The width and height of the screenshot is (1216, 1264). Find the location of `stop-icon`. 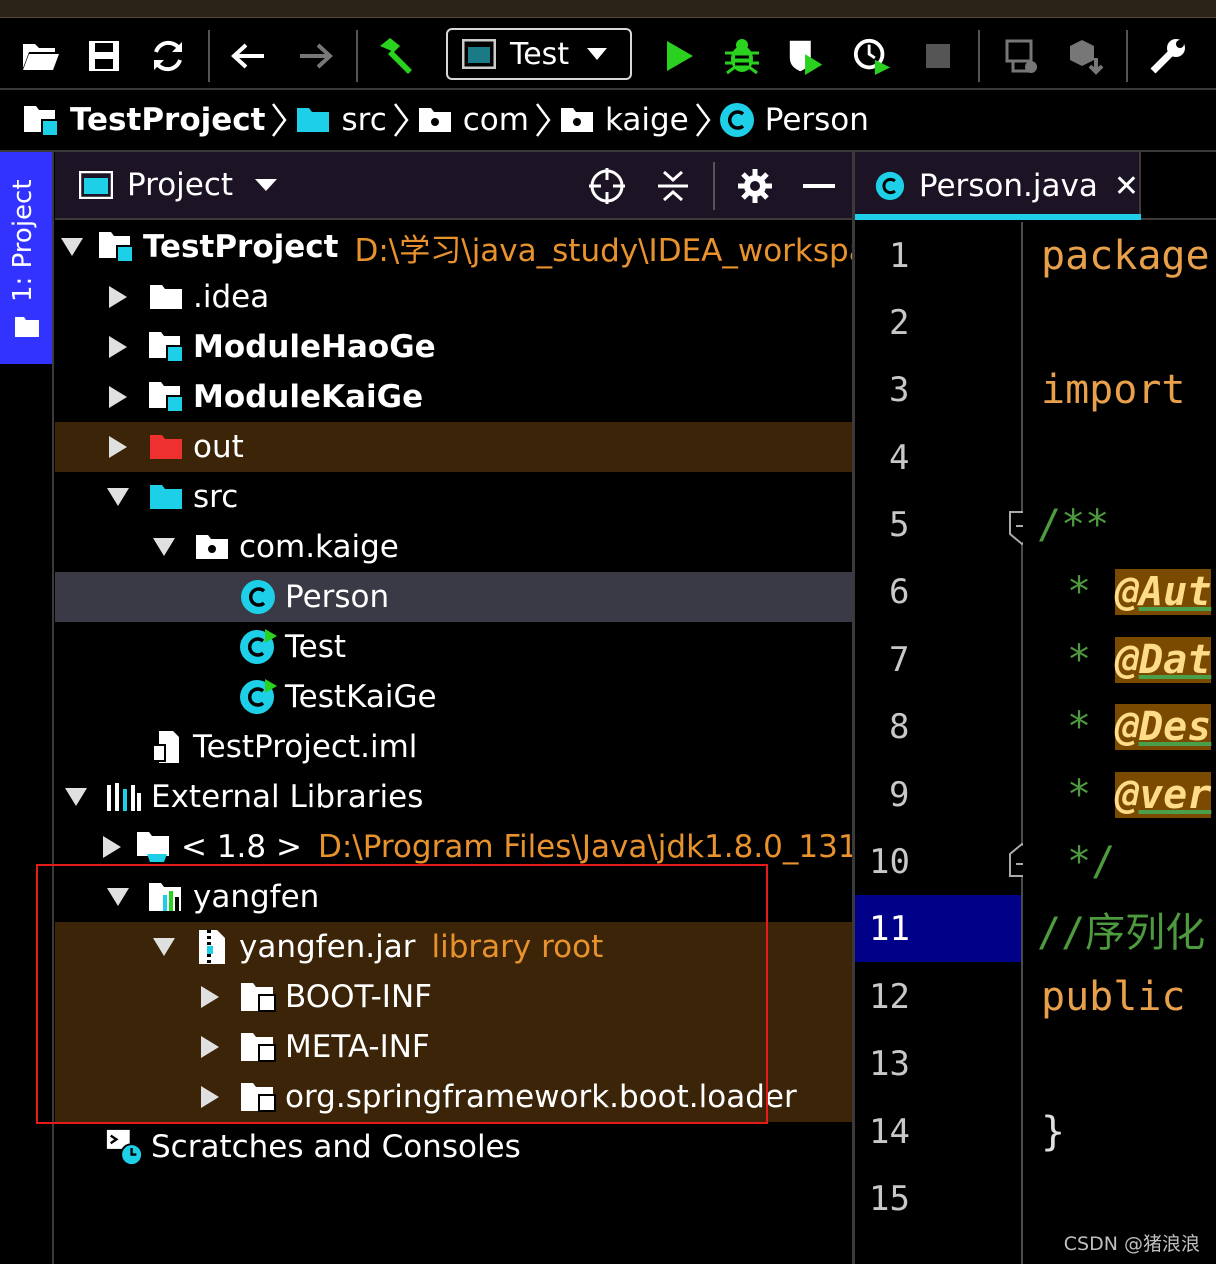

stop-icon is located at coordinates (938, 56).